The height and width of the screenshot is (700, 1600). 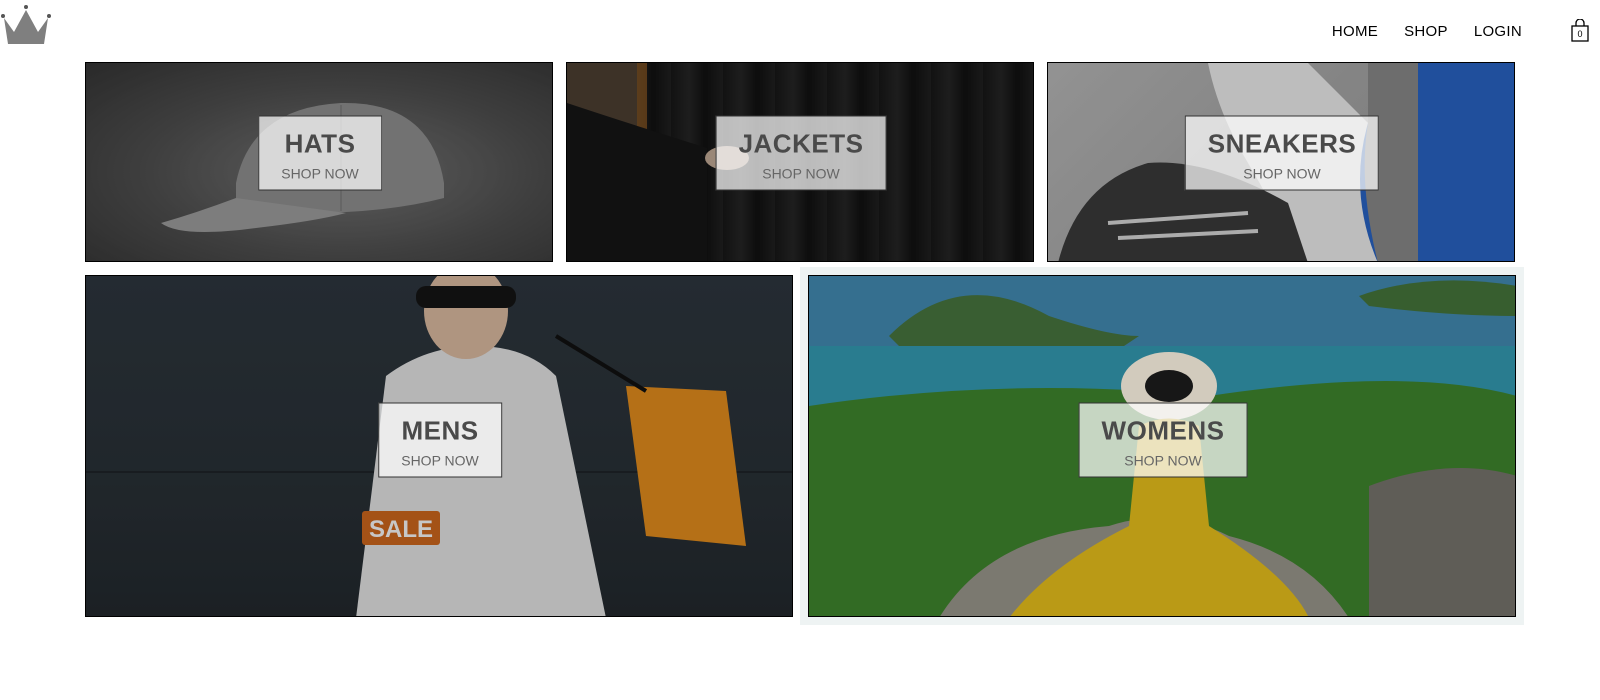 What do you see at coordinates (1498, 31) in the screenshot?
I see `nav-login-link: LOGIN` at bounding box center [1498, 31].